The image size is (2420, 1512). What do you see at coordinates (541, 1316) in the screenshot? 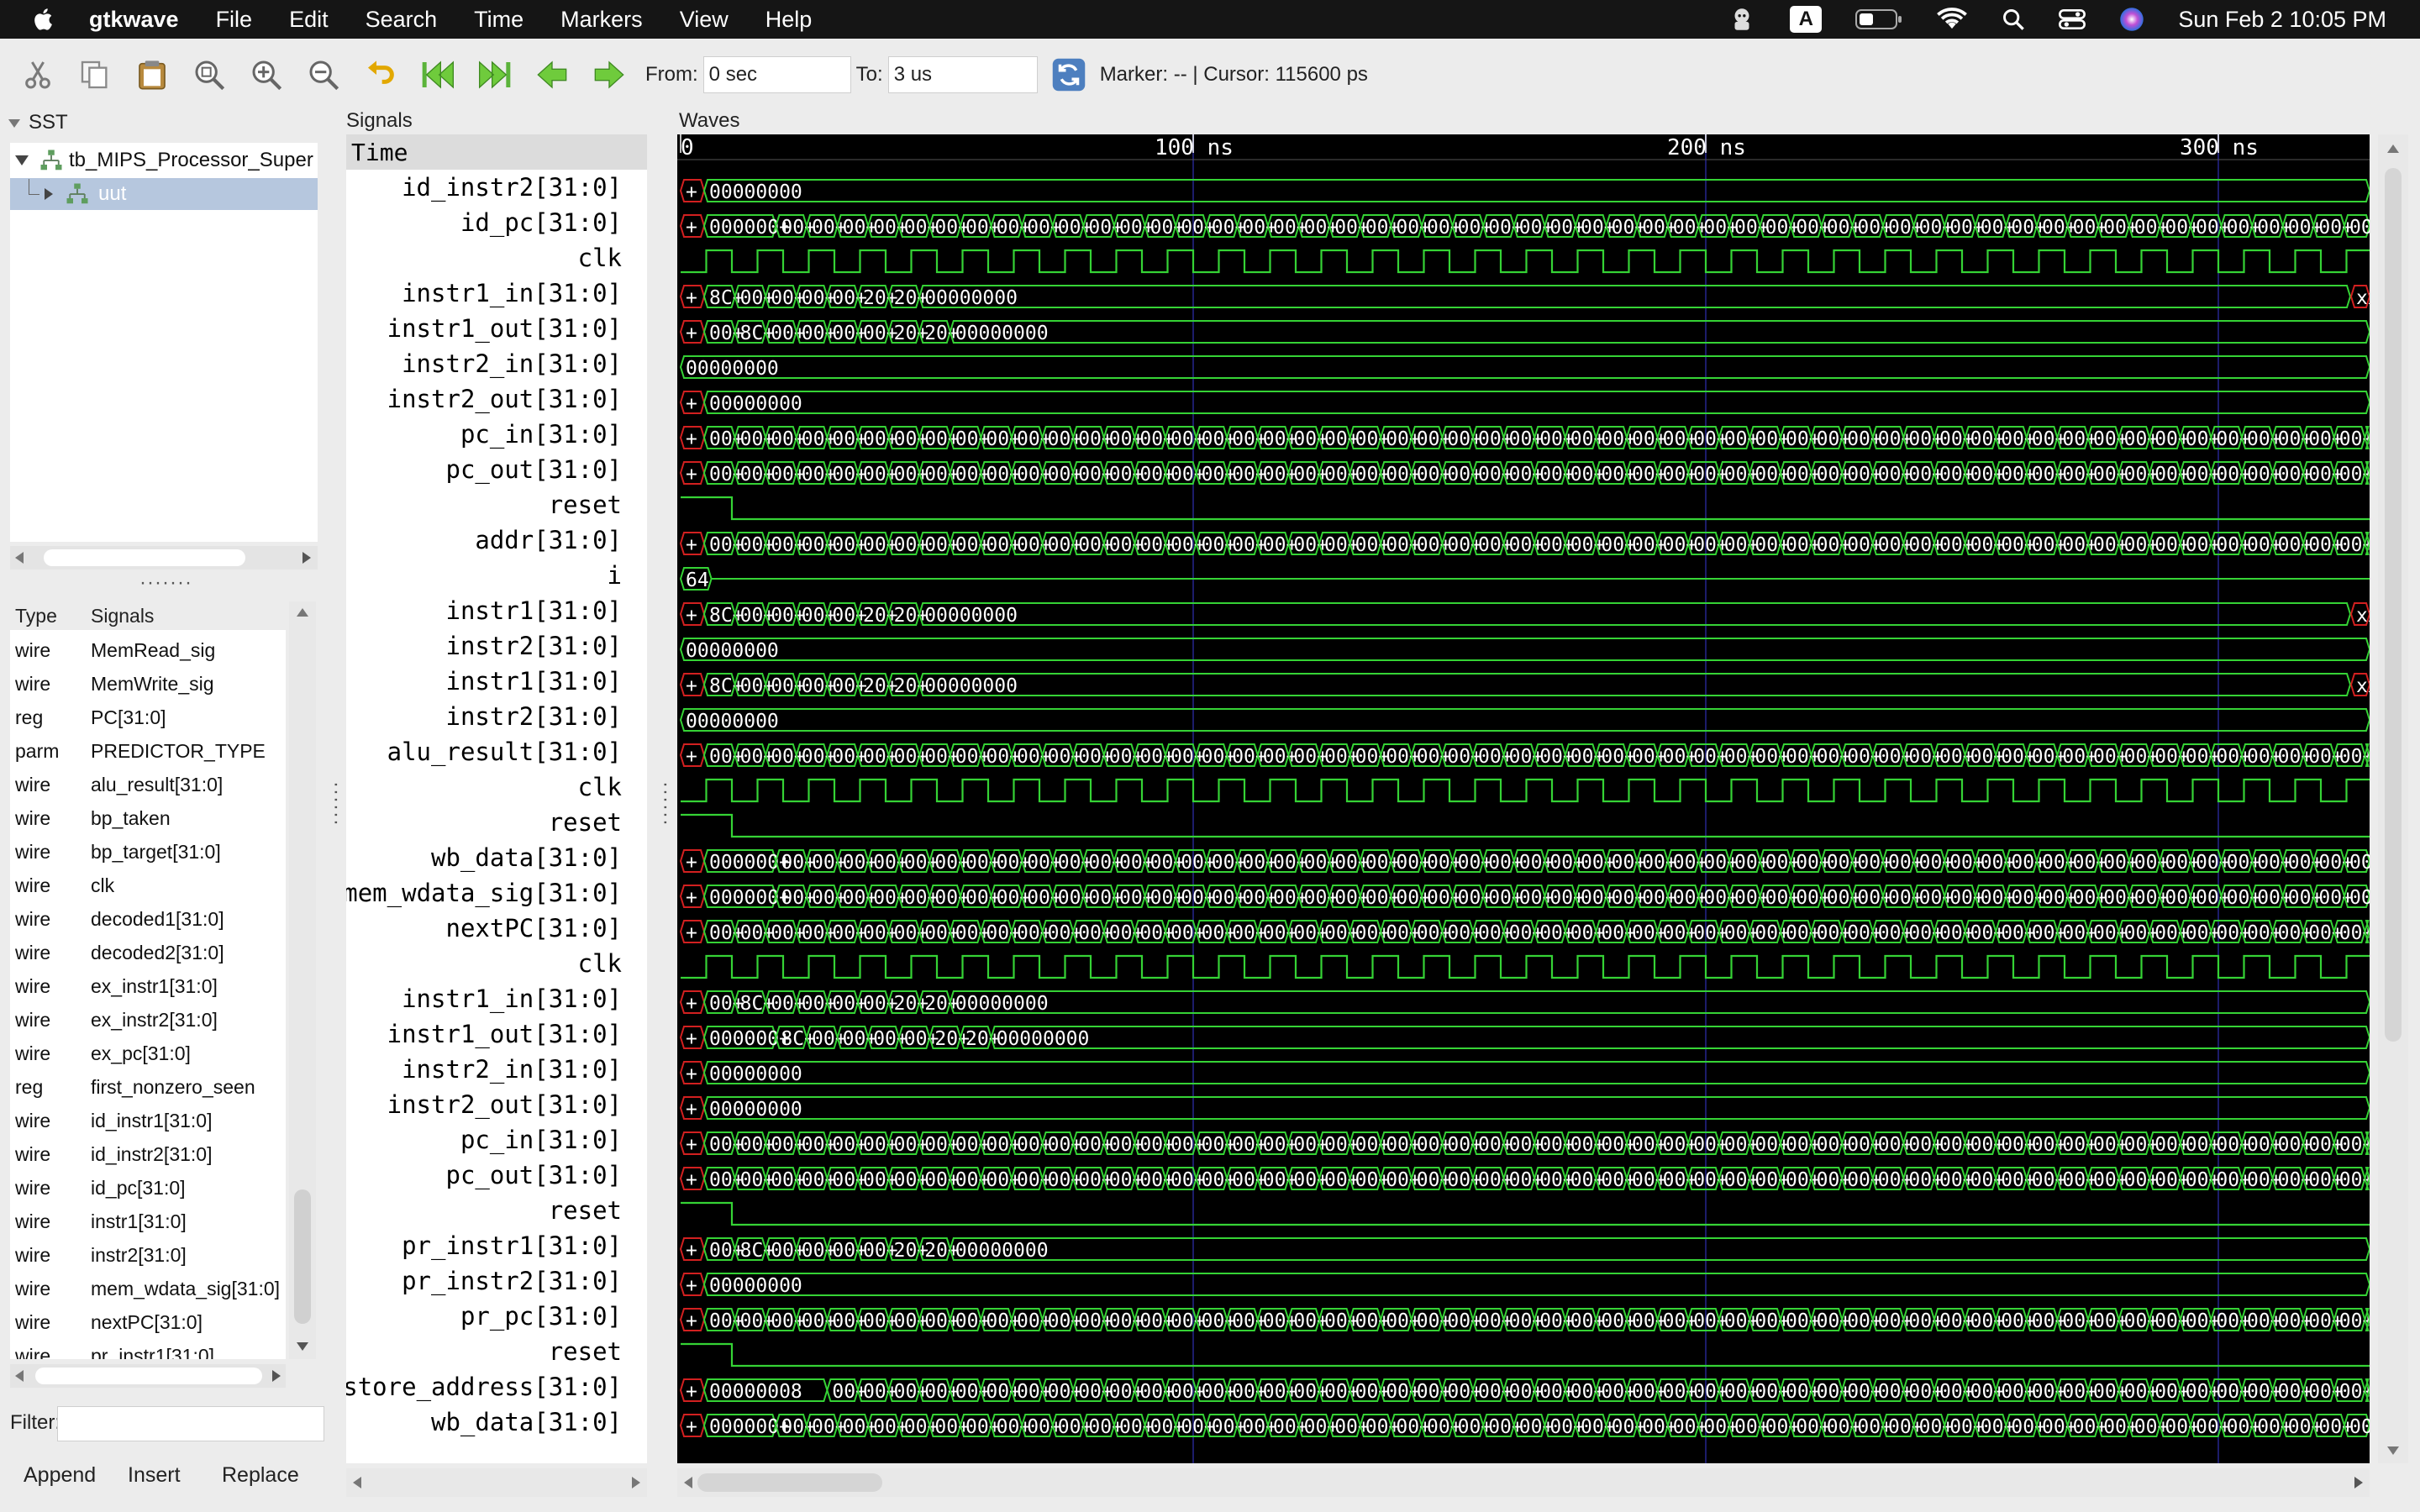
I see `trace-name: pr_pc[31:0]` at bounding box center [541, 1316].